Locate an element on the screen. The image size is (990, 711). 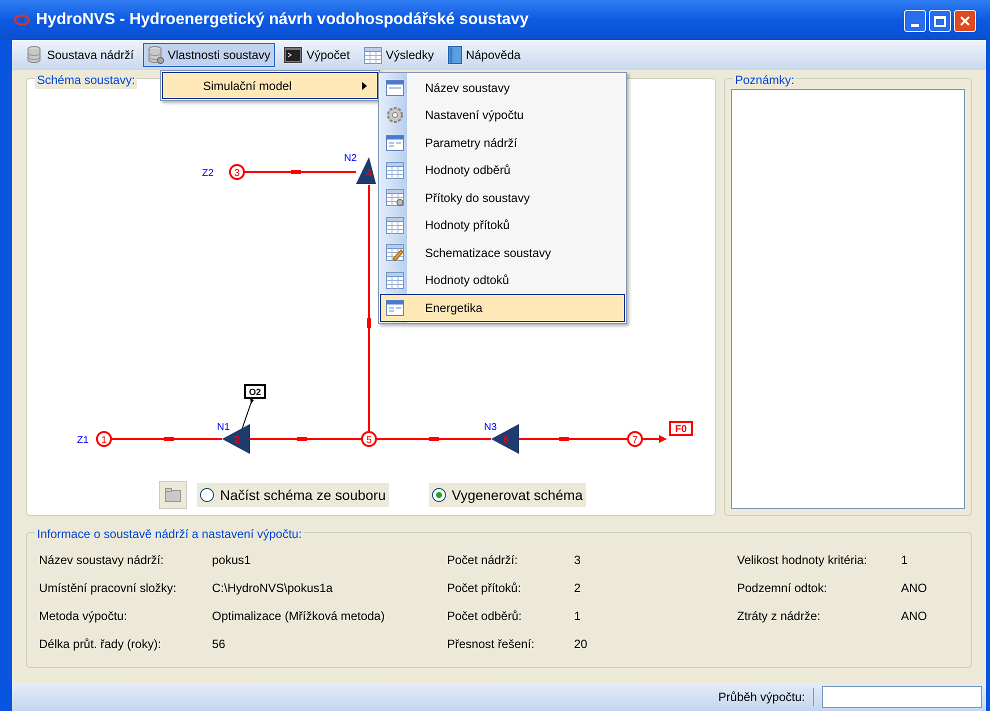
info-value: 3 is located at coordinates (577, 559).